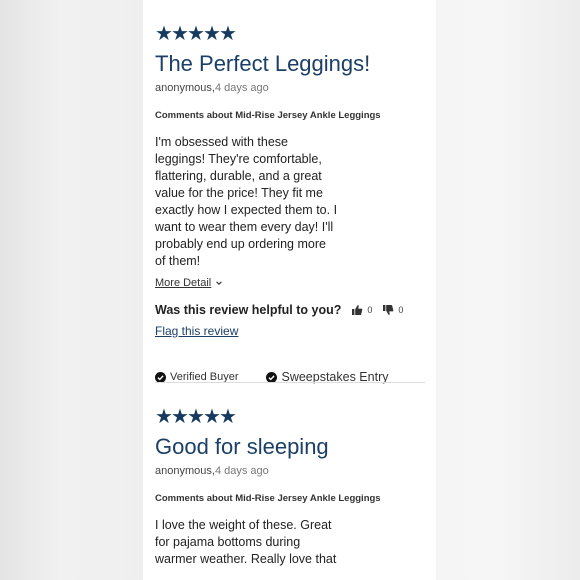 This screenshot has height=580, width=580. Describe the element at coordinates (248, 310) in the screenshot. I see `helpful-question: Was this review helpful to you?` at that location.